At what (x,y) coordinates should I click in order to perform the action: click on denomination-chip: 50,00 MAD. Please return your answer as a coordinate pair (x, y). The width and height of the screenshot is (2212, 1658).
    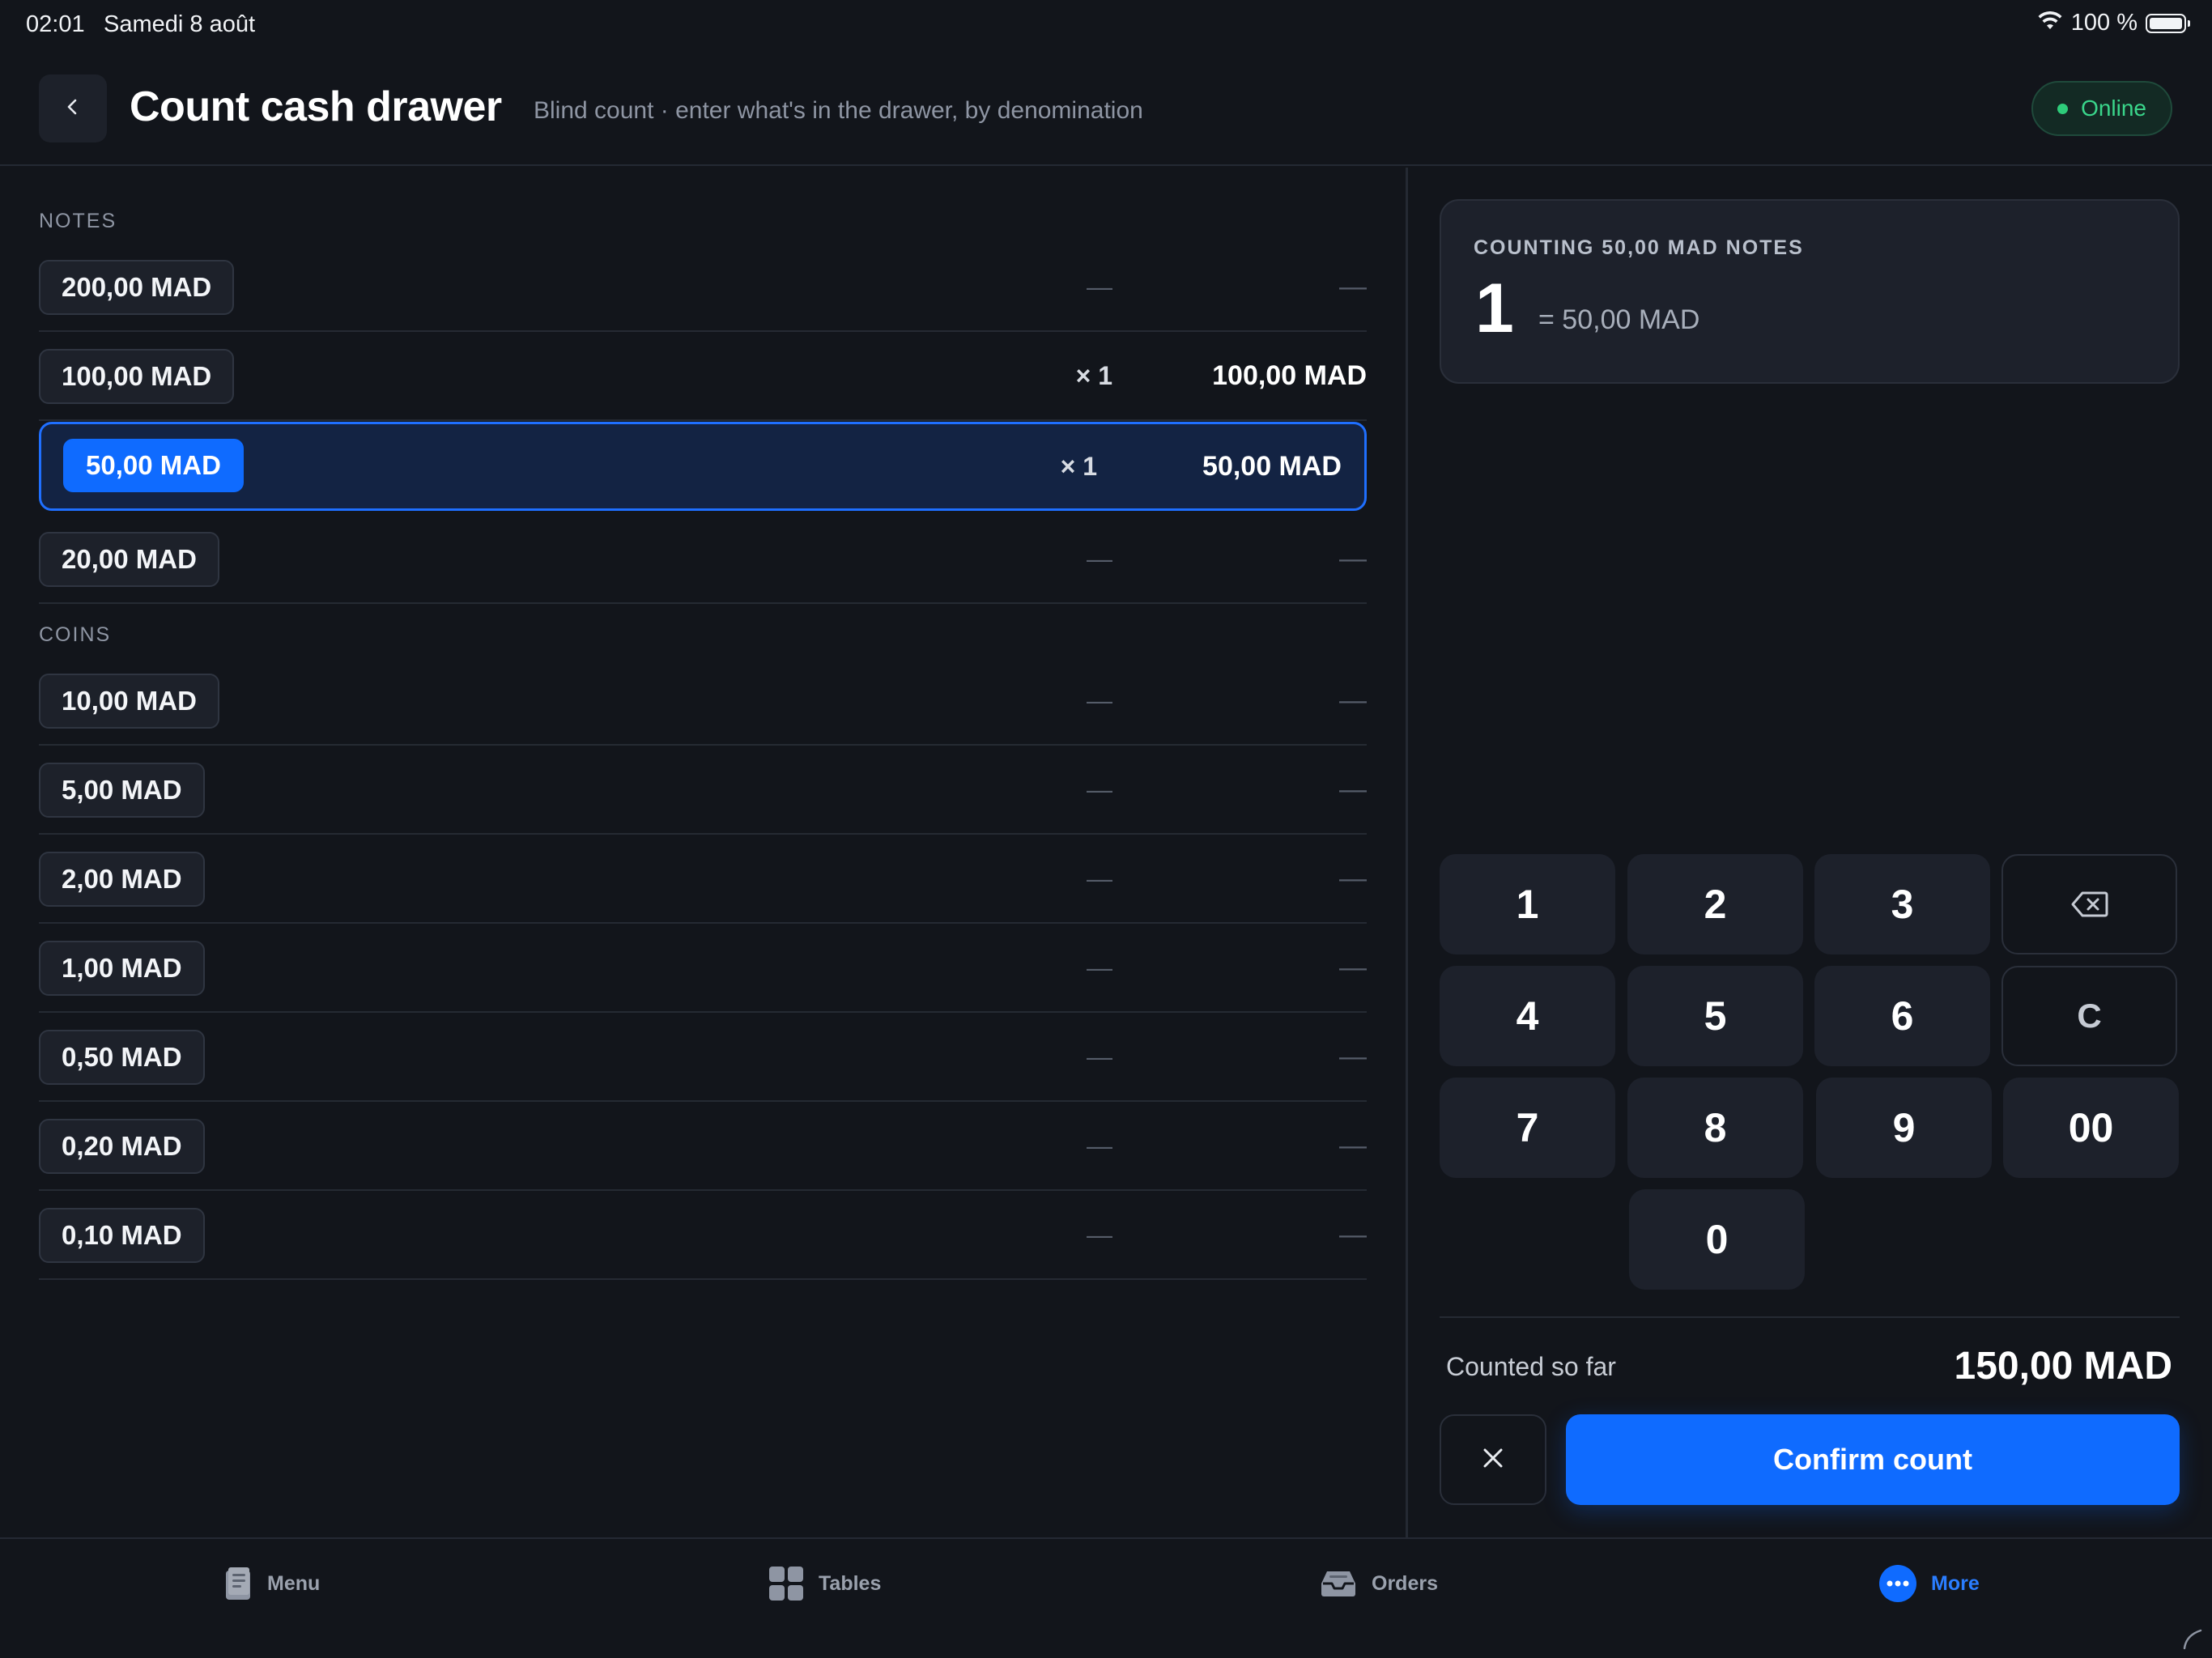
    Looking at the image, I should click on (154, 465).